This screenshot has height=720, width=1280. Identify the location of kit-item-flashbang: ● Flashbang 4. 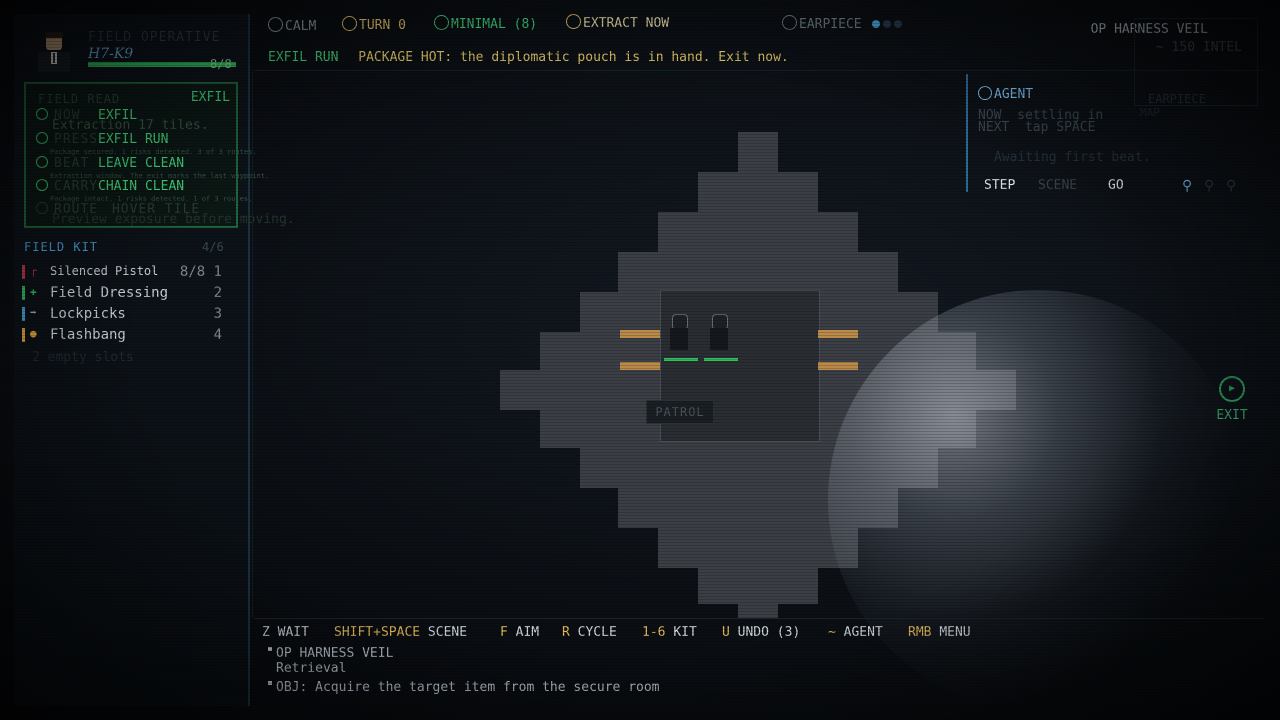
(124, 336).